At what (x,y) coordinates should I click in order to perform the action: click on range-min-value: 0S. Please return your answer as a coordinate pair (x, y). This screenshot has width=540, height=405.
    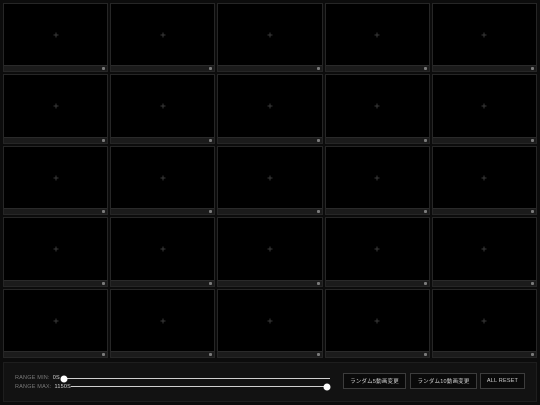
    Looking at the image, I should click on (56, 378).